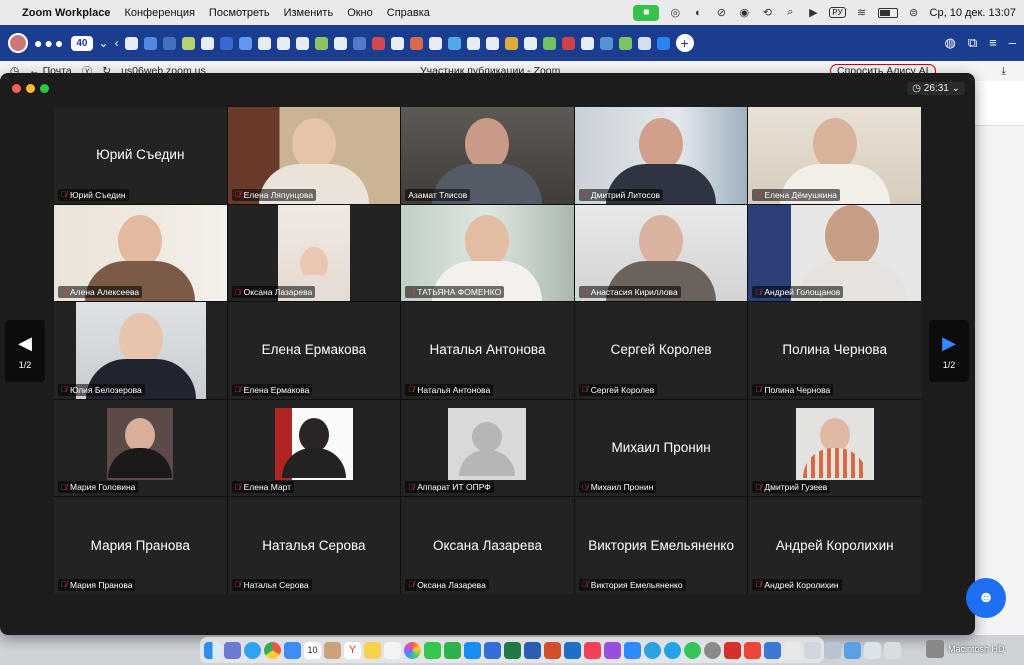  What do you see at coordinates (675, 12) in the screenshot?
I see `status-icon-1: ◎` at bounding box center [675, 12].